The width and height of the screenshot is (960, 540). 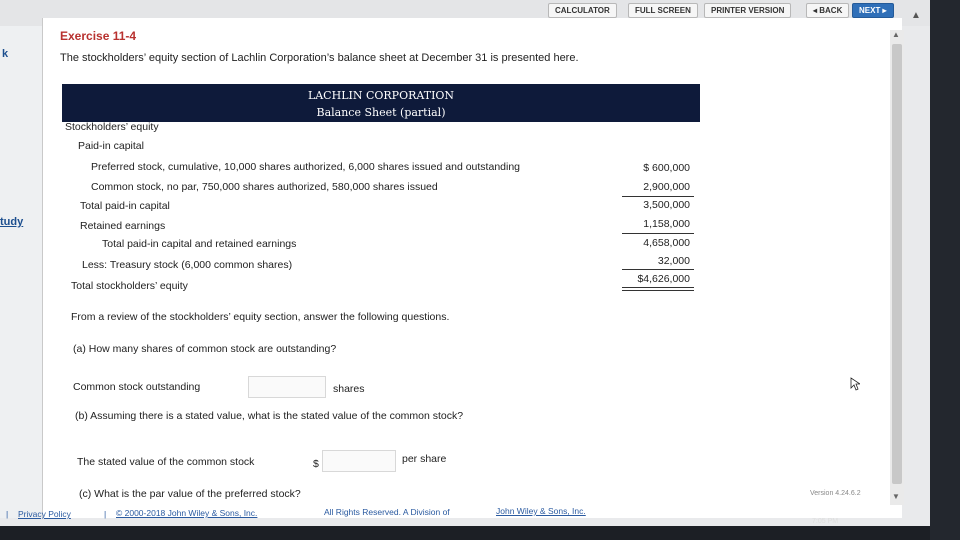 What do you see at coordinates (541, 511) in the screenshot?
I see `wiley-link: John Wiley & Sons, Inc.` at bounding box center [541, 511].